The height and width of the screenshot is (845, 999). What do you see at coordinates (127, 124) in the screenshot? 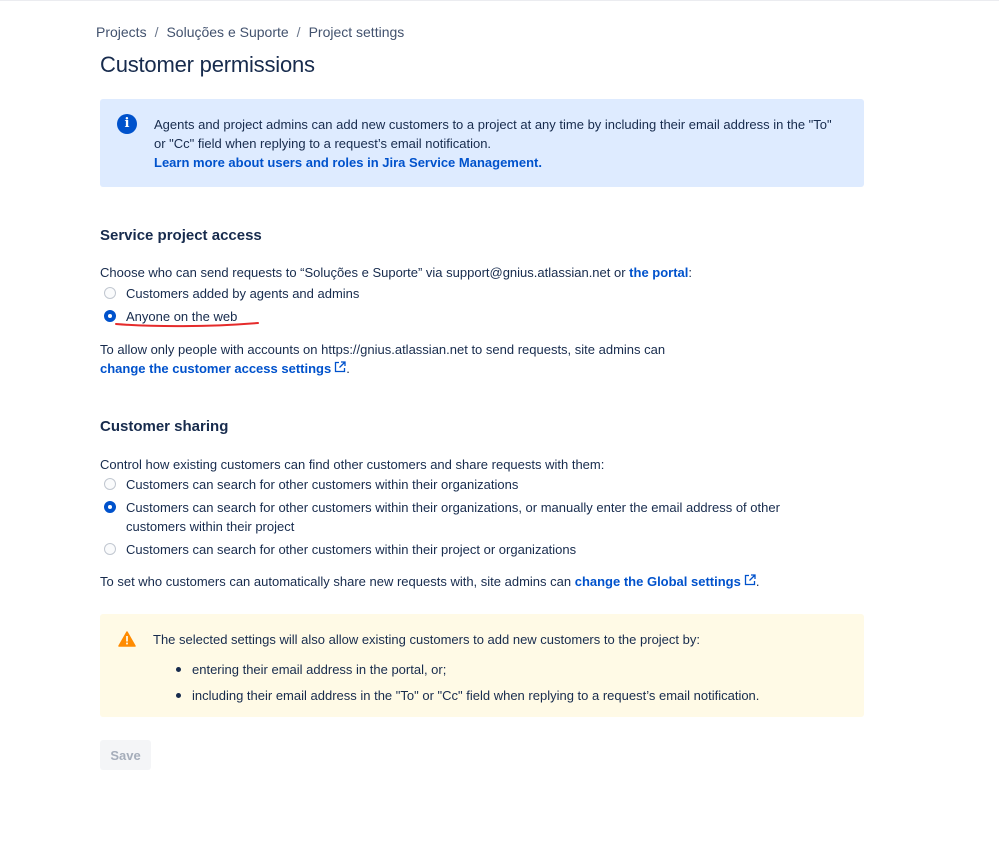
I see `info-circle-icon: i` at bounding box center [127, 124].